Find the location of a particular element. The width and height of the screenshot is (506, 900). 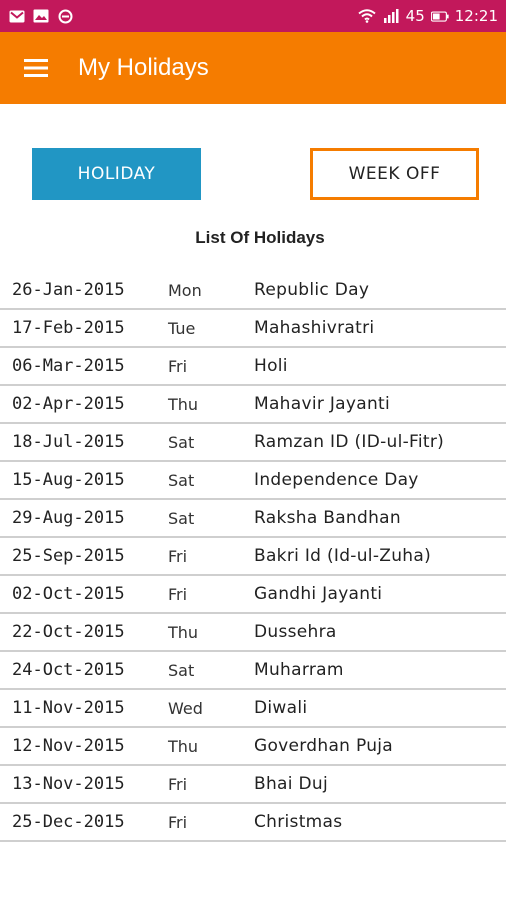

holiday-day: Tue is located at coordinates (182, 328).